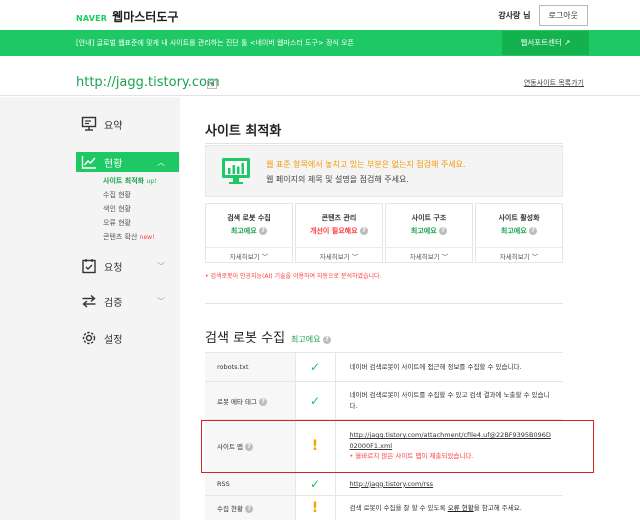 The image size is (640, 520). What do you see at coordinates (236, 171) in the screenshot?
I see `monitor-chart-icon` at bounding box center [236, 171].